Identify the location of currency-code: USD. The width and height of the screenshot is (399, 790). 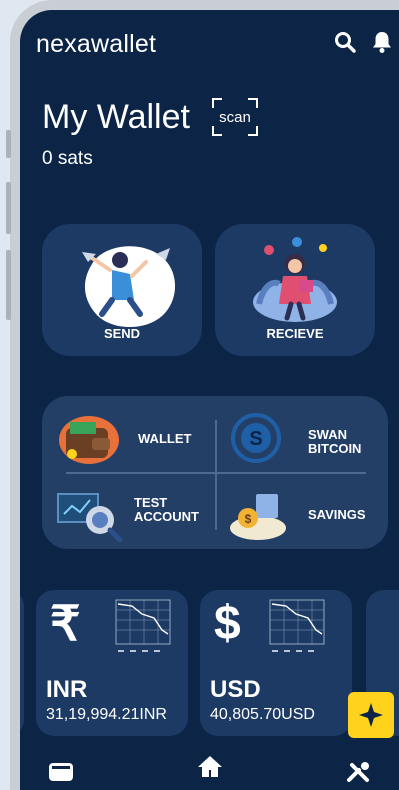
(235, 689).